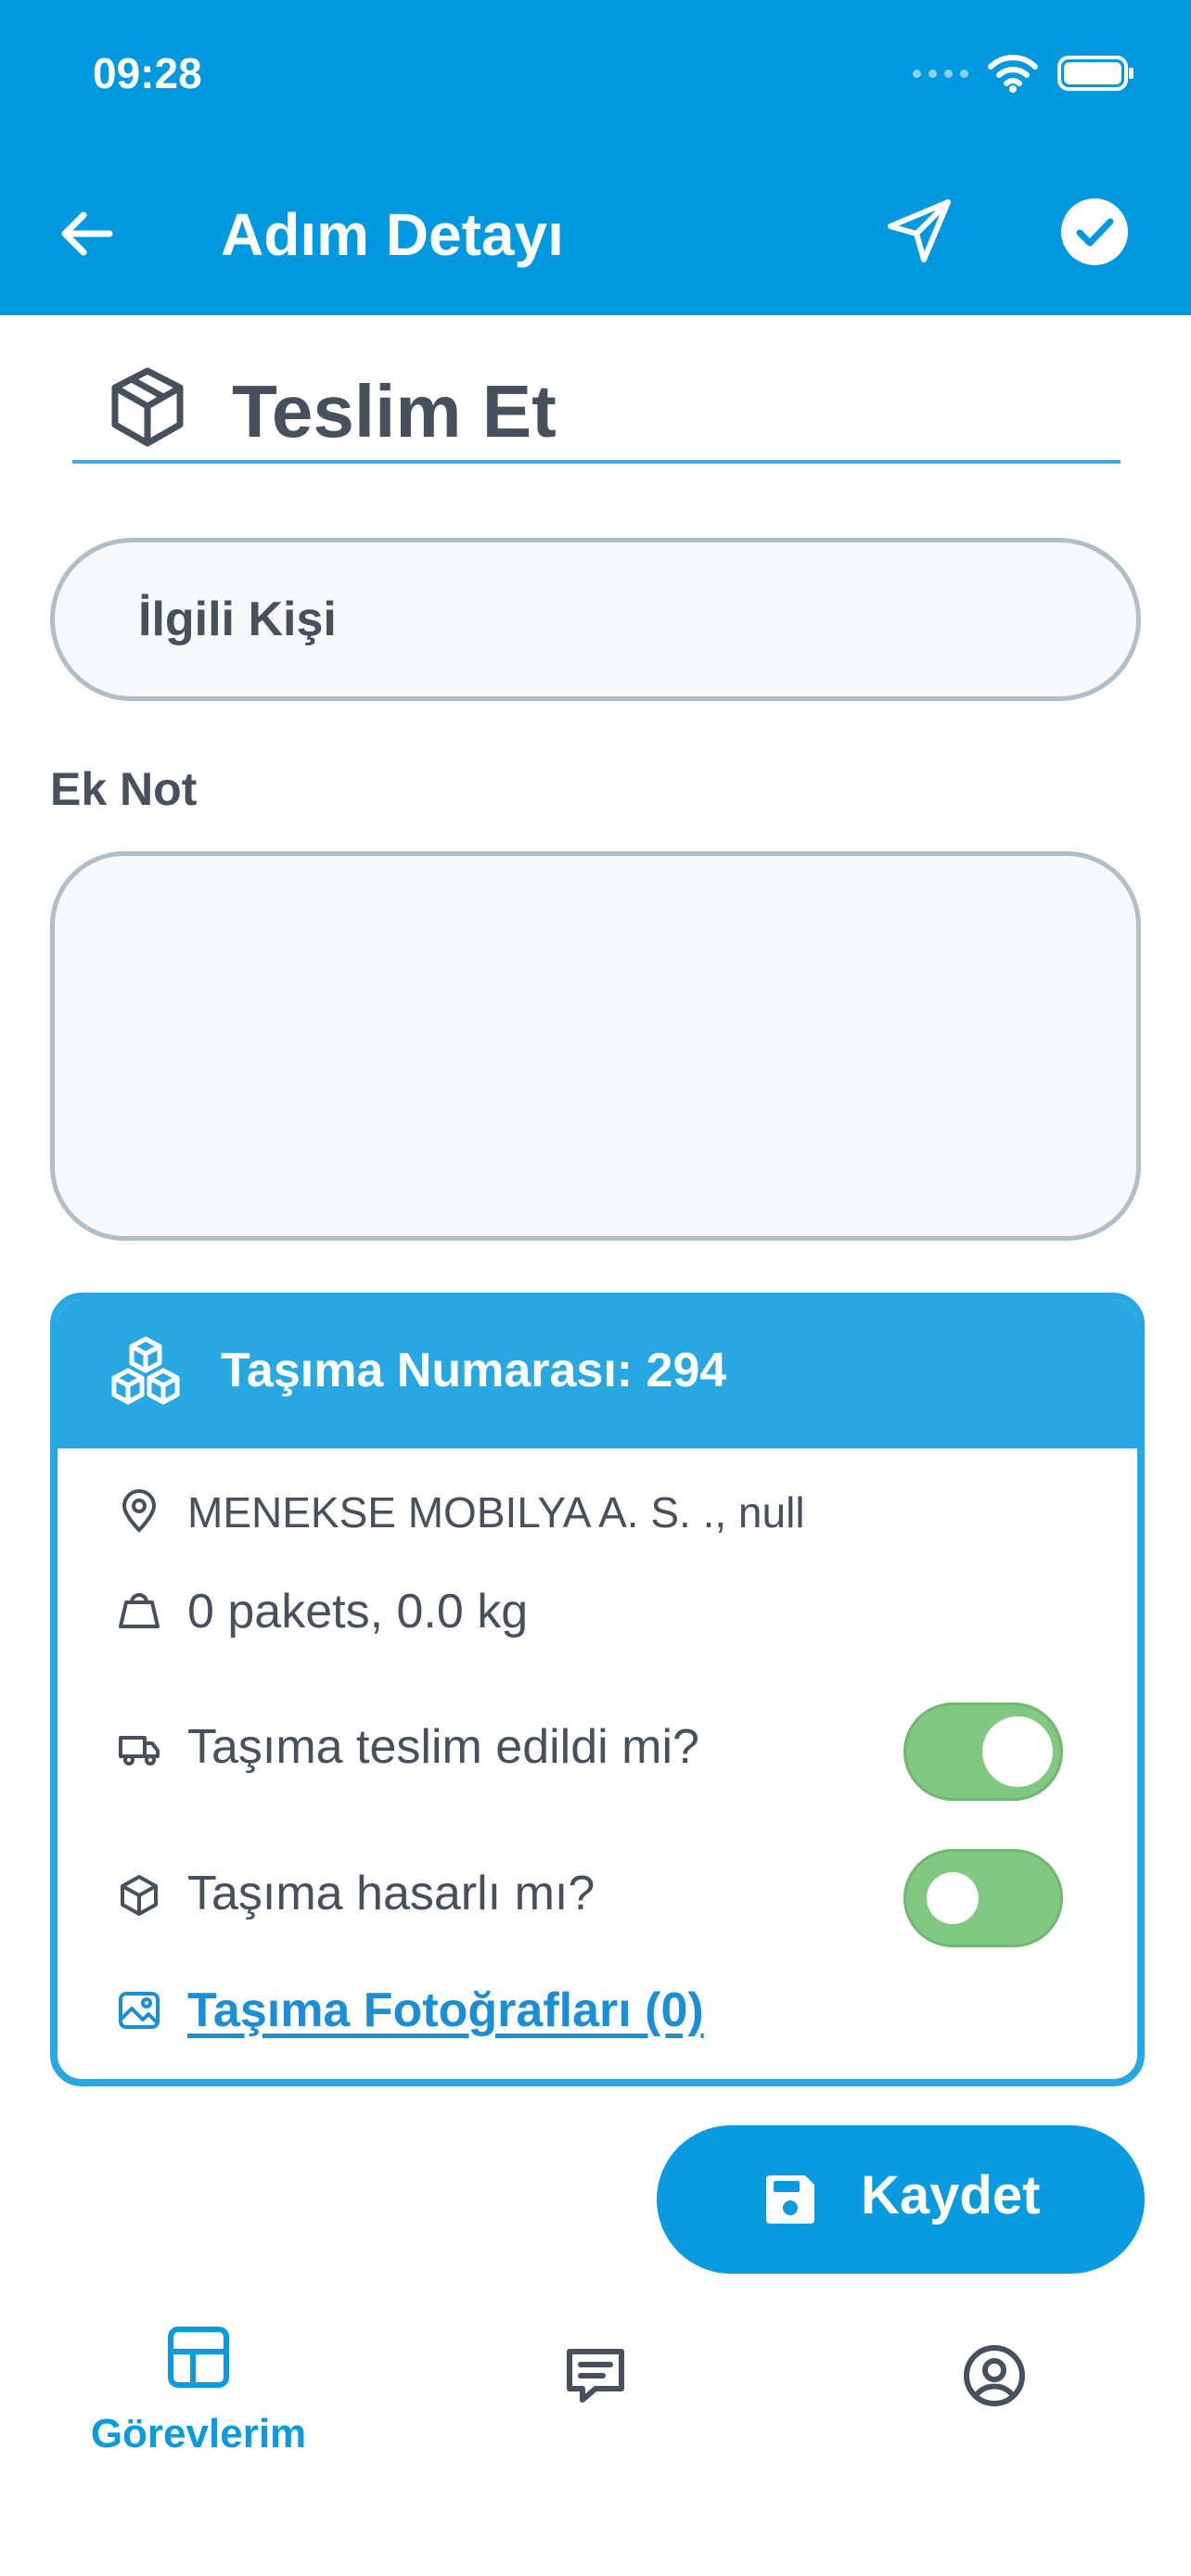  What do you see at coordinates (139, 1611) in the screenshot?
I see `weight-icon` at bounding box center [139, 1611].